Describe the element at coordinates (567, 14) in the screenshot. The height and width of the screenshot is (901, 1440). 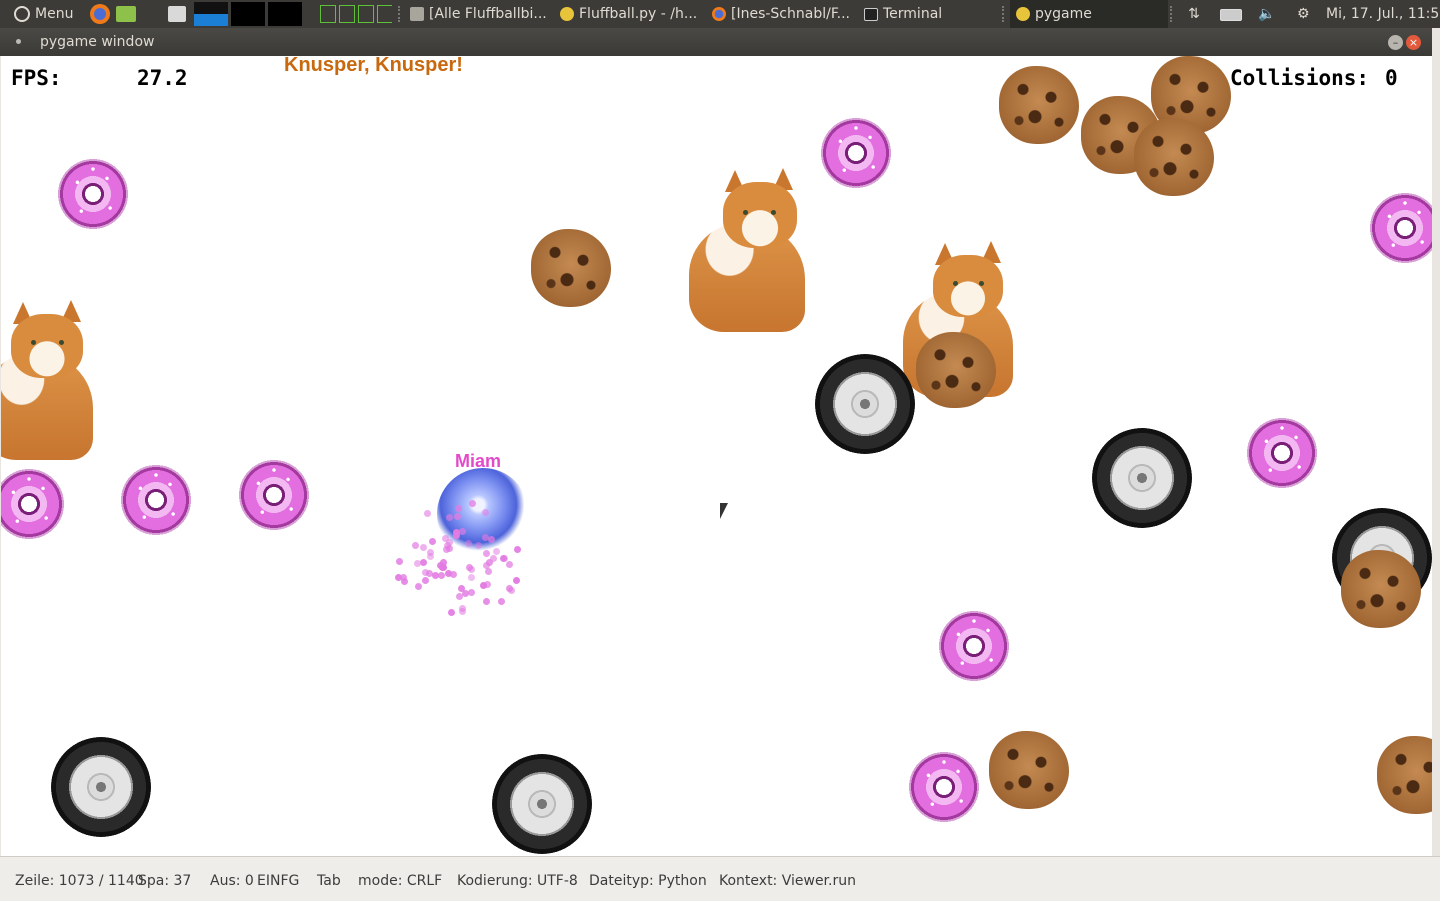
I see `geany-icon` at that location.